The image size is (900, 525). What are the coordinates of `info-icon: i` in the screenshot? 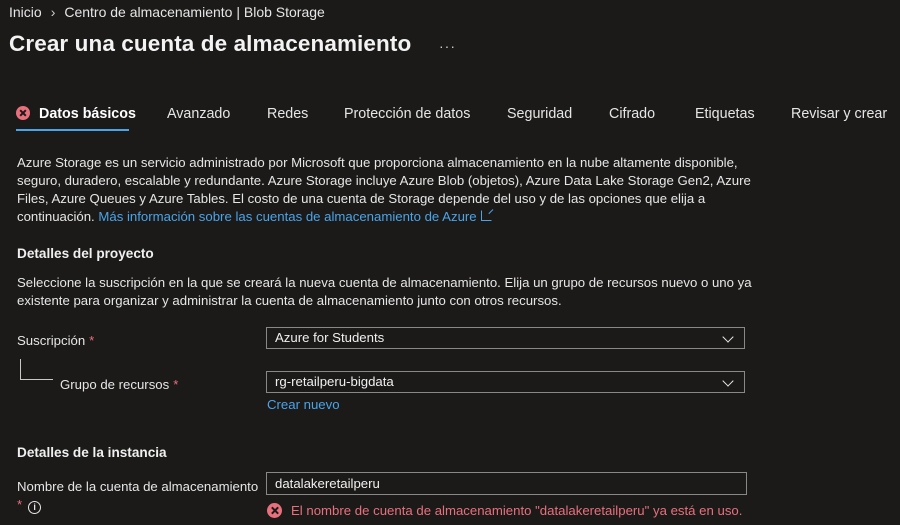 It's located at (35, 507).